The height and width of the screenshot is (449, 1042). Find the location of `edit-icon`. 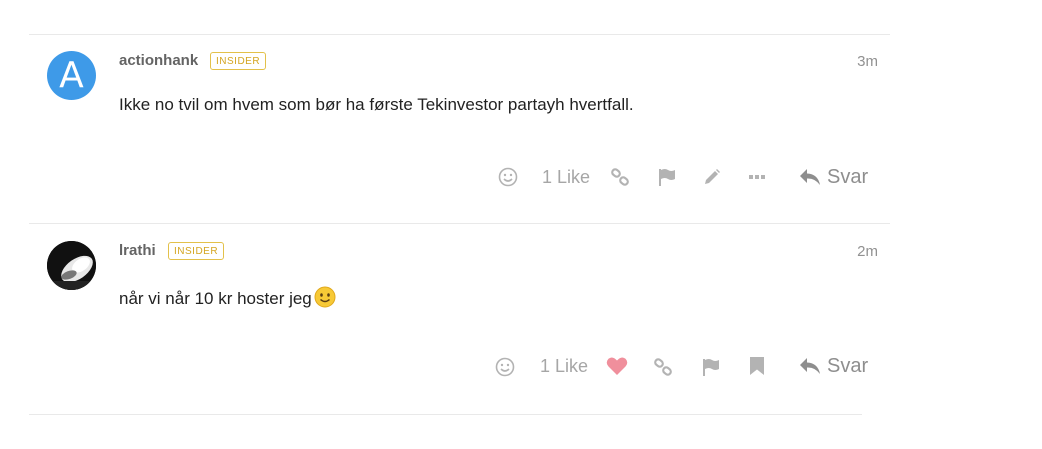

edit-icon is located at coordinates (712, 177).